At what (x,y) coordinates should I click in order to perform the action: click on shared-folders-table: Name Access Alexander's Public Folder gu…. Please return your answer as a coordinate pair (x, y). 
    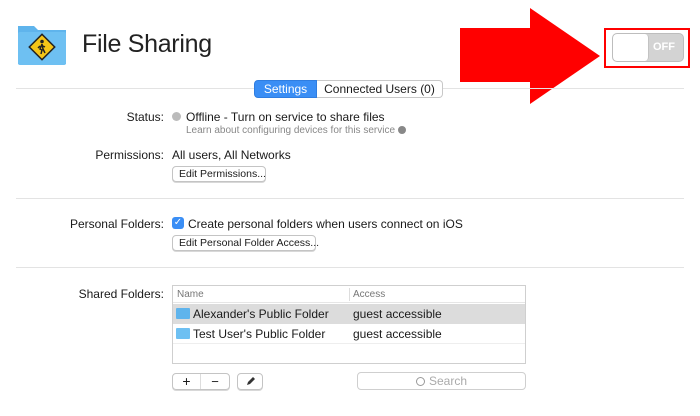
    Looking at the image, I should click on (349, 324).